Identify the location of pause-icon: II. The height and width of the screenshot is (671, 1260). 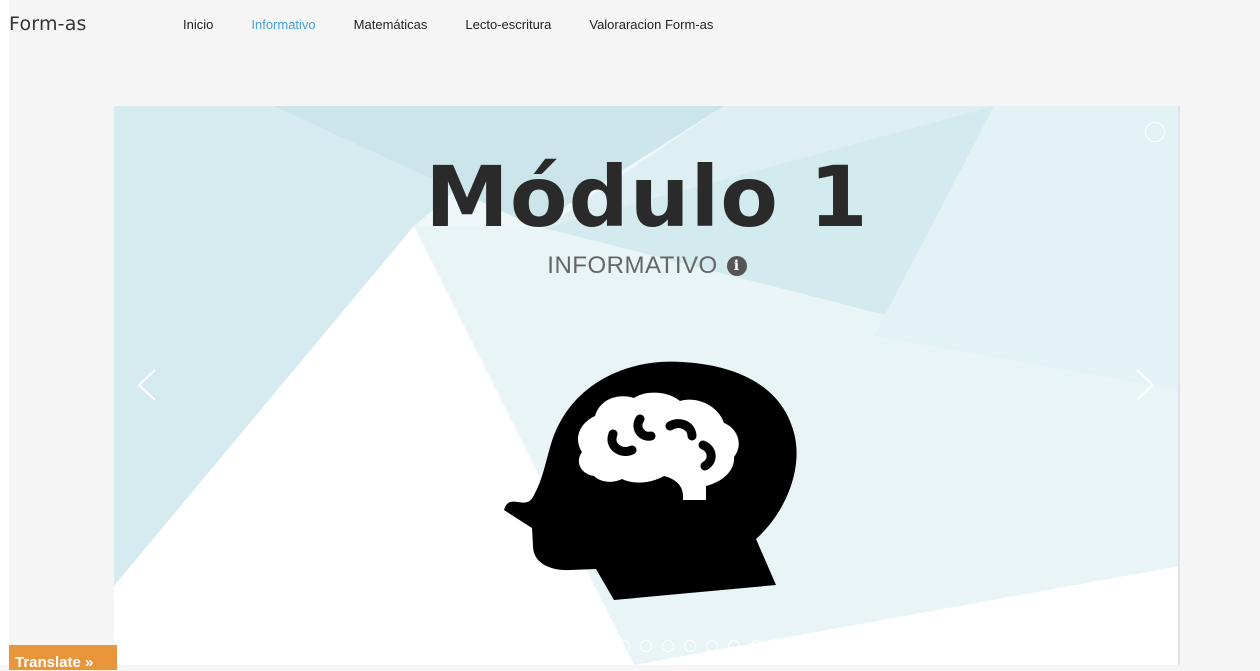
(775, 646).